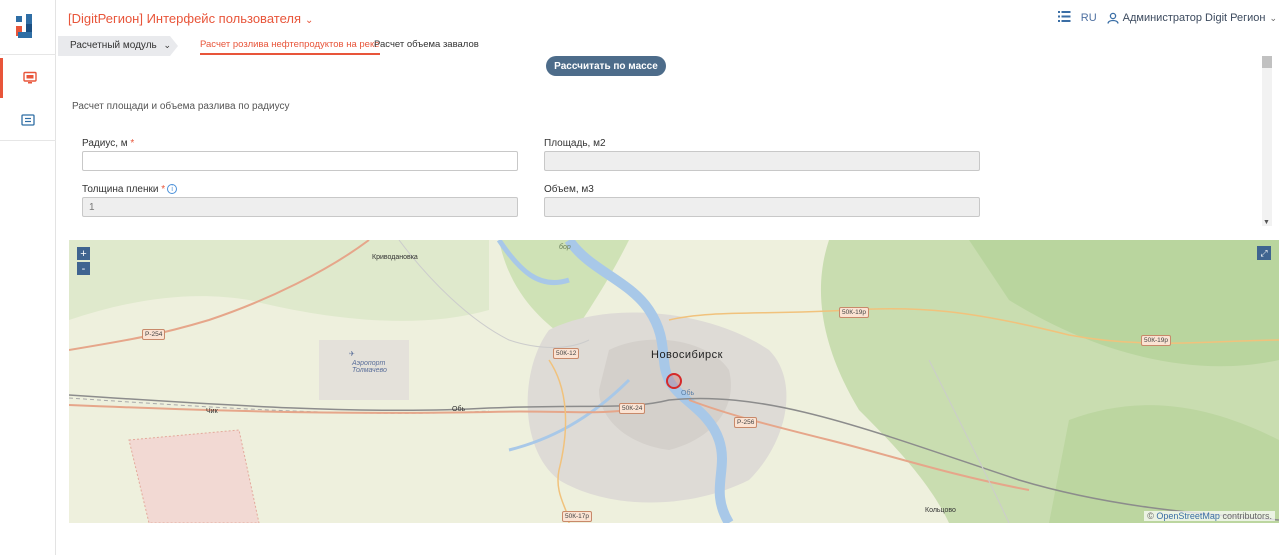 This screenshot has height=555, width=1285. What do you see at coordinates (577, 516) in the screenshot?
I see `road-shield: 50К-17р` at bounding box center [577, 516].